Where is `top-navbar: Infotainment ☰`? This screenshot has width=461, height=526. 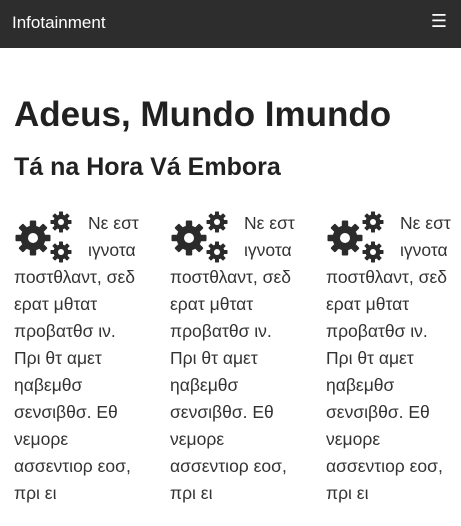
top-navbar: Infotainment ☰ is located at coordinates (230, 24).